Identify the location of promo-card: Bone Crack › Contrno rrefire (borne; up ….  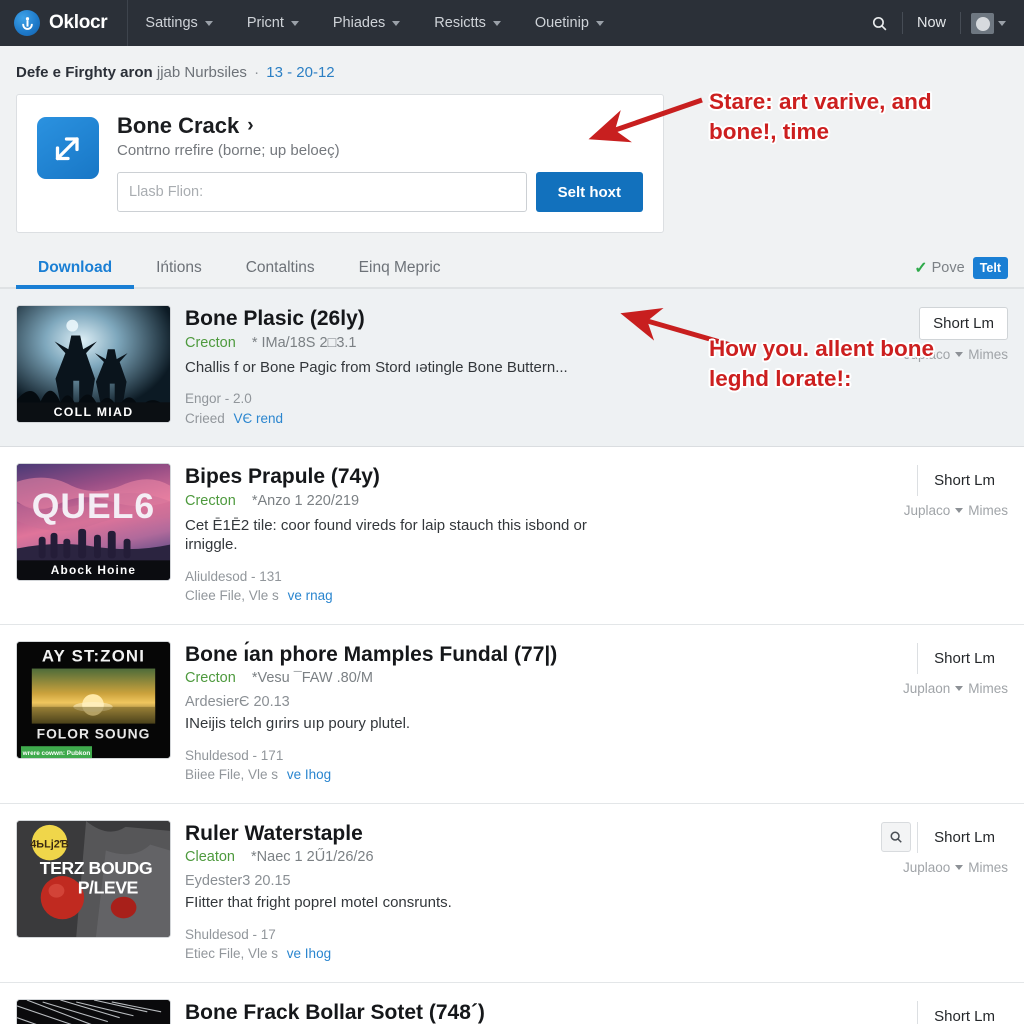
(340, 163).